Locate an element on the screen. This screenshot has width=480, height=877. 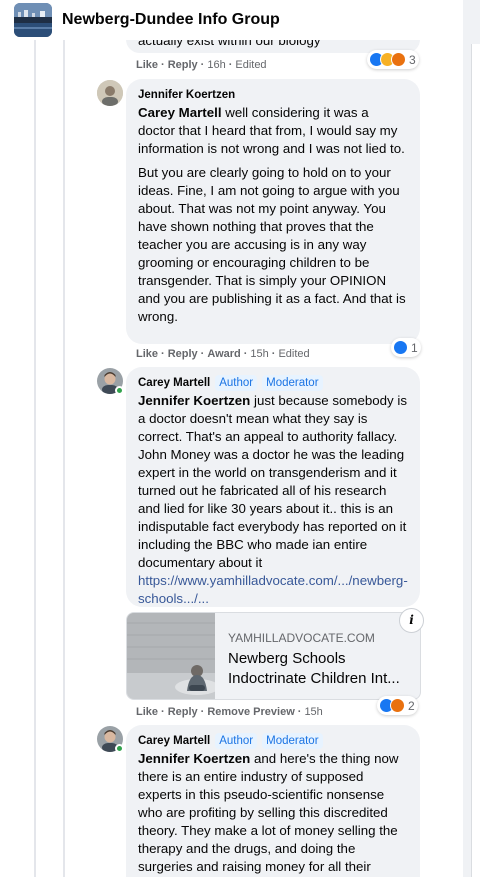
avatar is located at coordinates (110, 93).